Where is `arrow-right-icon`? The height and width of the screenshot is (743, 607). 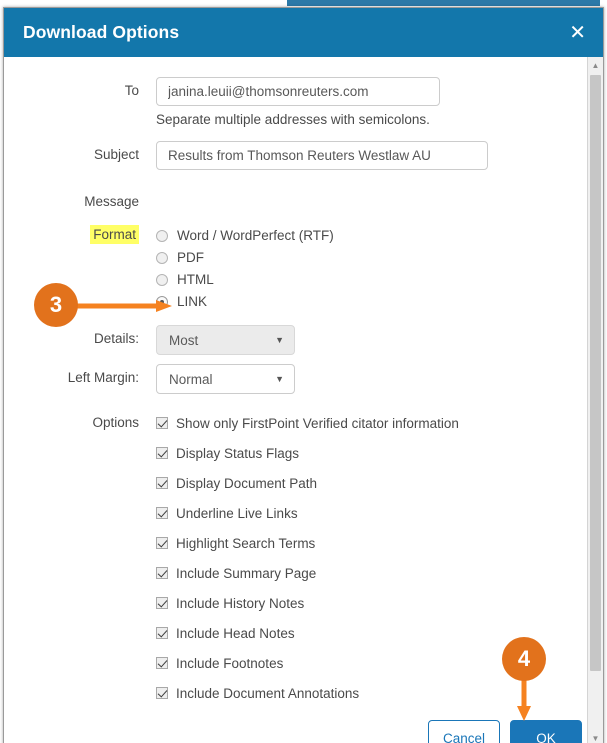
arrow-right-icon is located at coordinates (124, 306).